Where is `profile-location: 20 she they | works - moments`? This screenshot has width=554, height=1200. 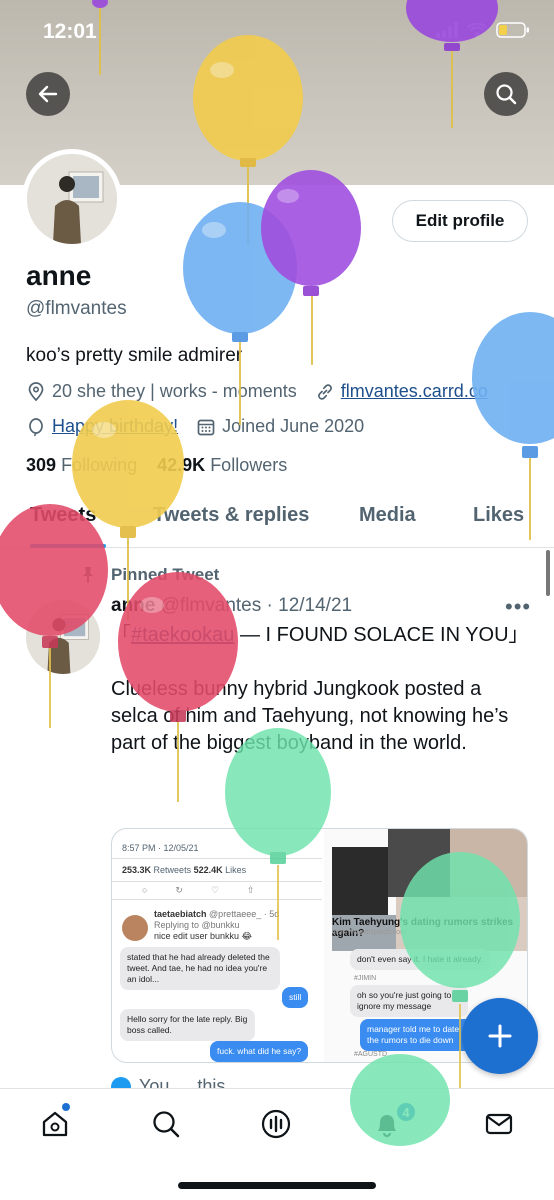 profile-location: 20 she they | works - moments is located at coordinates (174, 391).